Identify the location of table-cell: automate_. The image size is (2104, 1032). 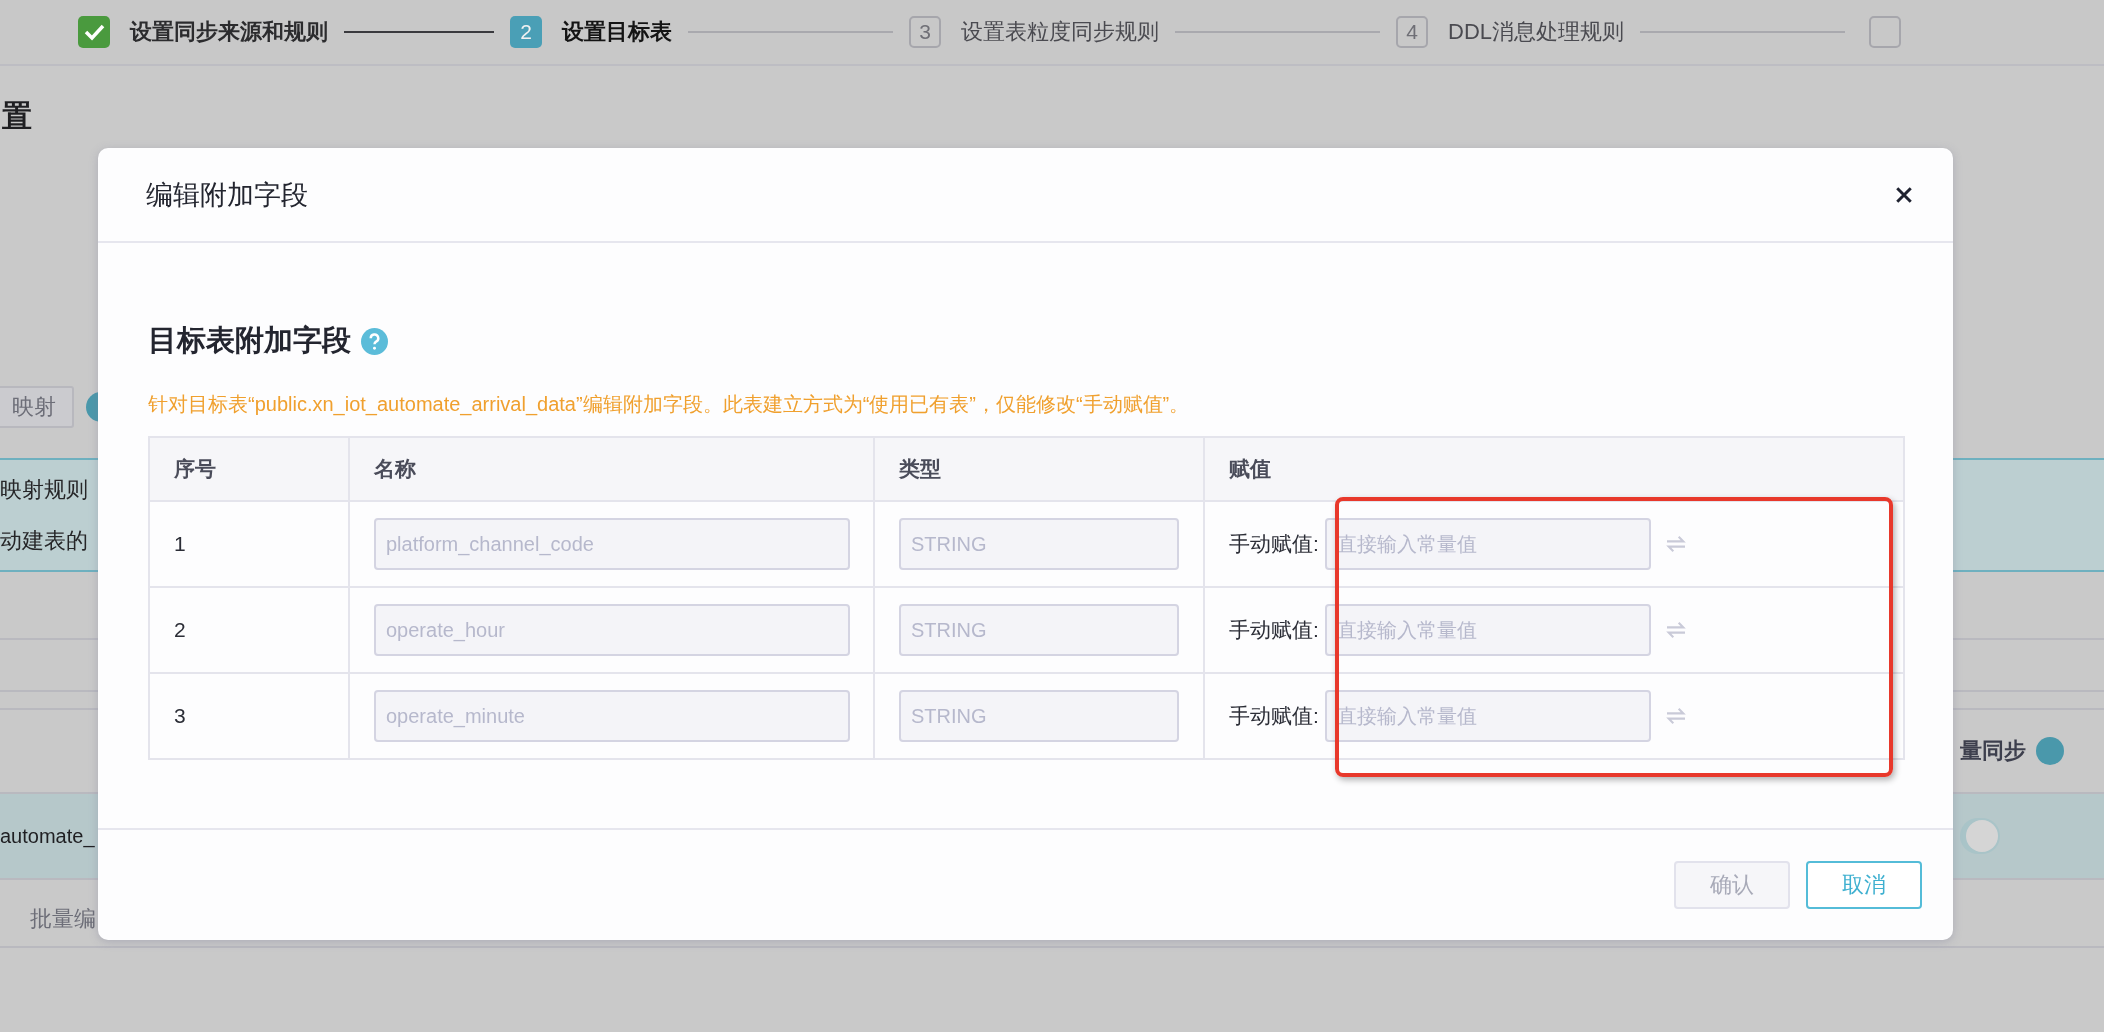
(47, 836).